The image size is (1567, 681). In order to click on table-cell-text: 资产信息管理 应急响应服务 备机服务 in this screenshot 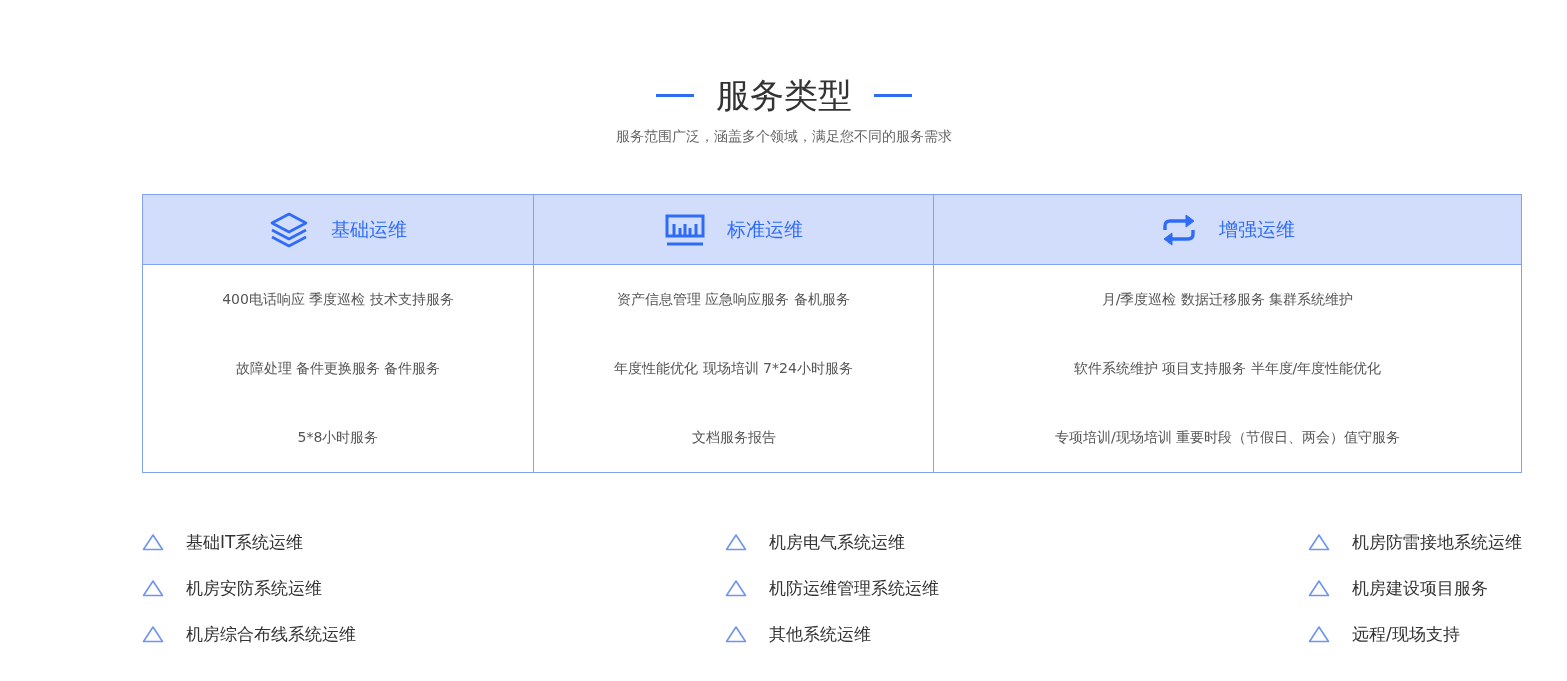, I will do `click(733, 299)`.